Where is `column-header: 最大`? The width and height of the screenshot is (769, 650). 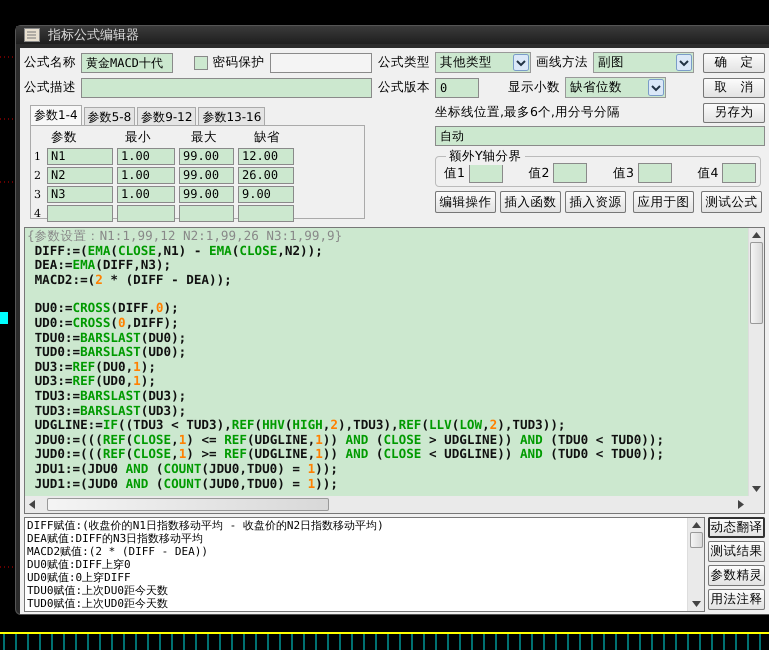 column-header: 最大 is located at coordinates (204, 137).